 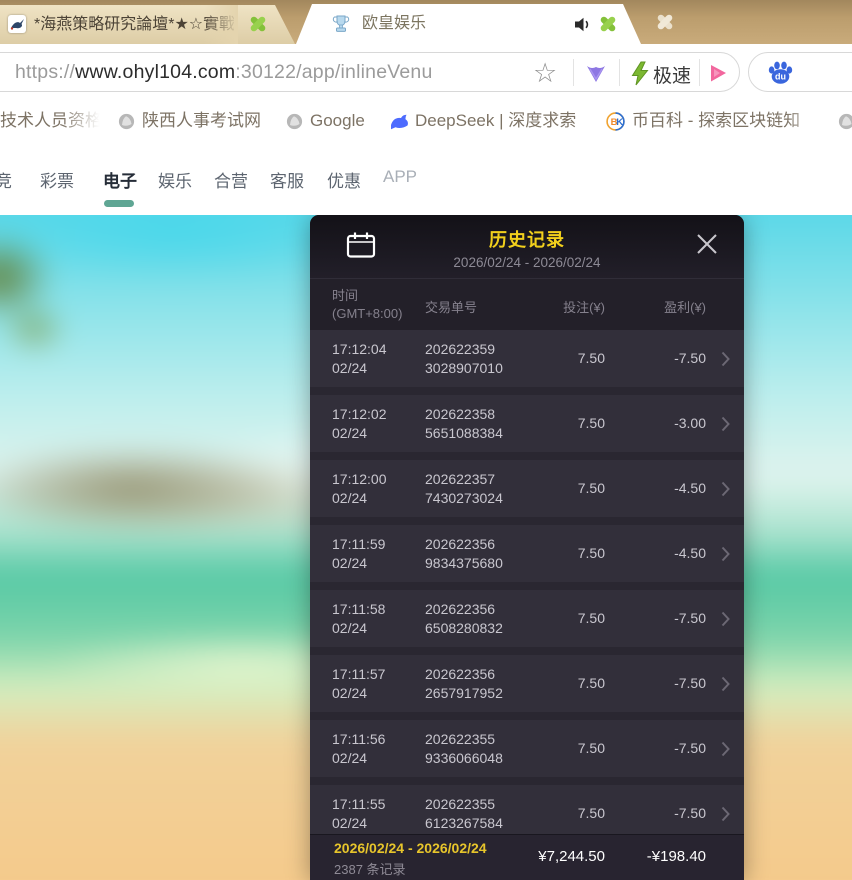 I want to click on cell-time: 17:11:55 02/24, so click(x=359, y=813).